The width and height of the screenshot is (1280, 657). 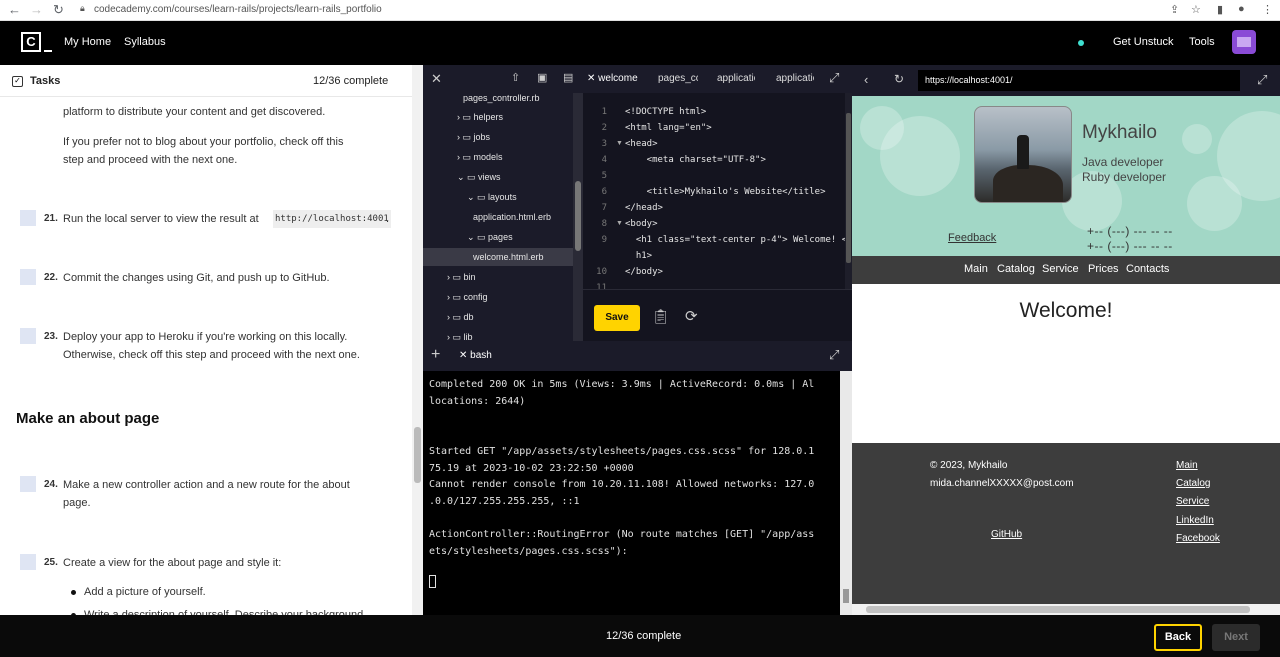 What do you see at coordinates (1016, 269) in the screenshot?
I see `site-nav-catalog: Catalog` at bounding box center [1016, 269].